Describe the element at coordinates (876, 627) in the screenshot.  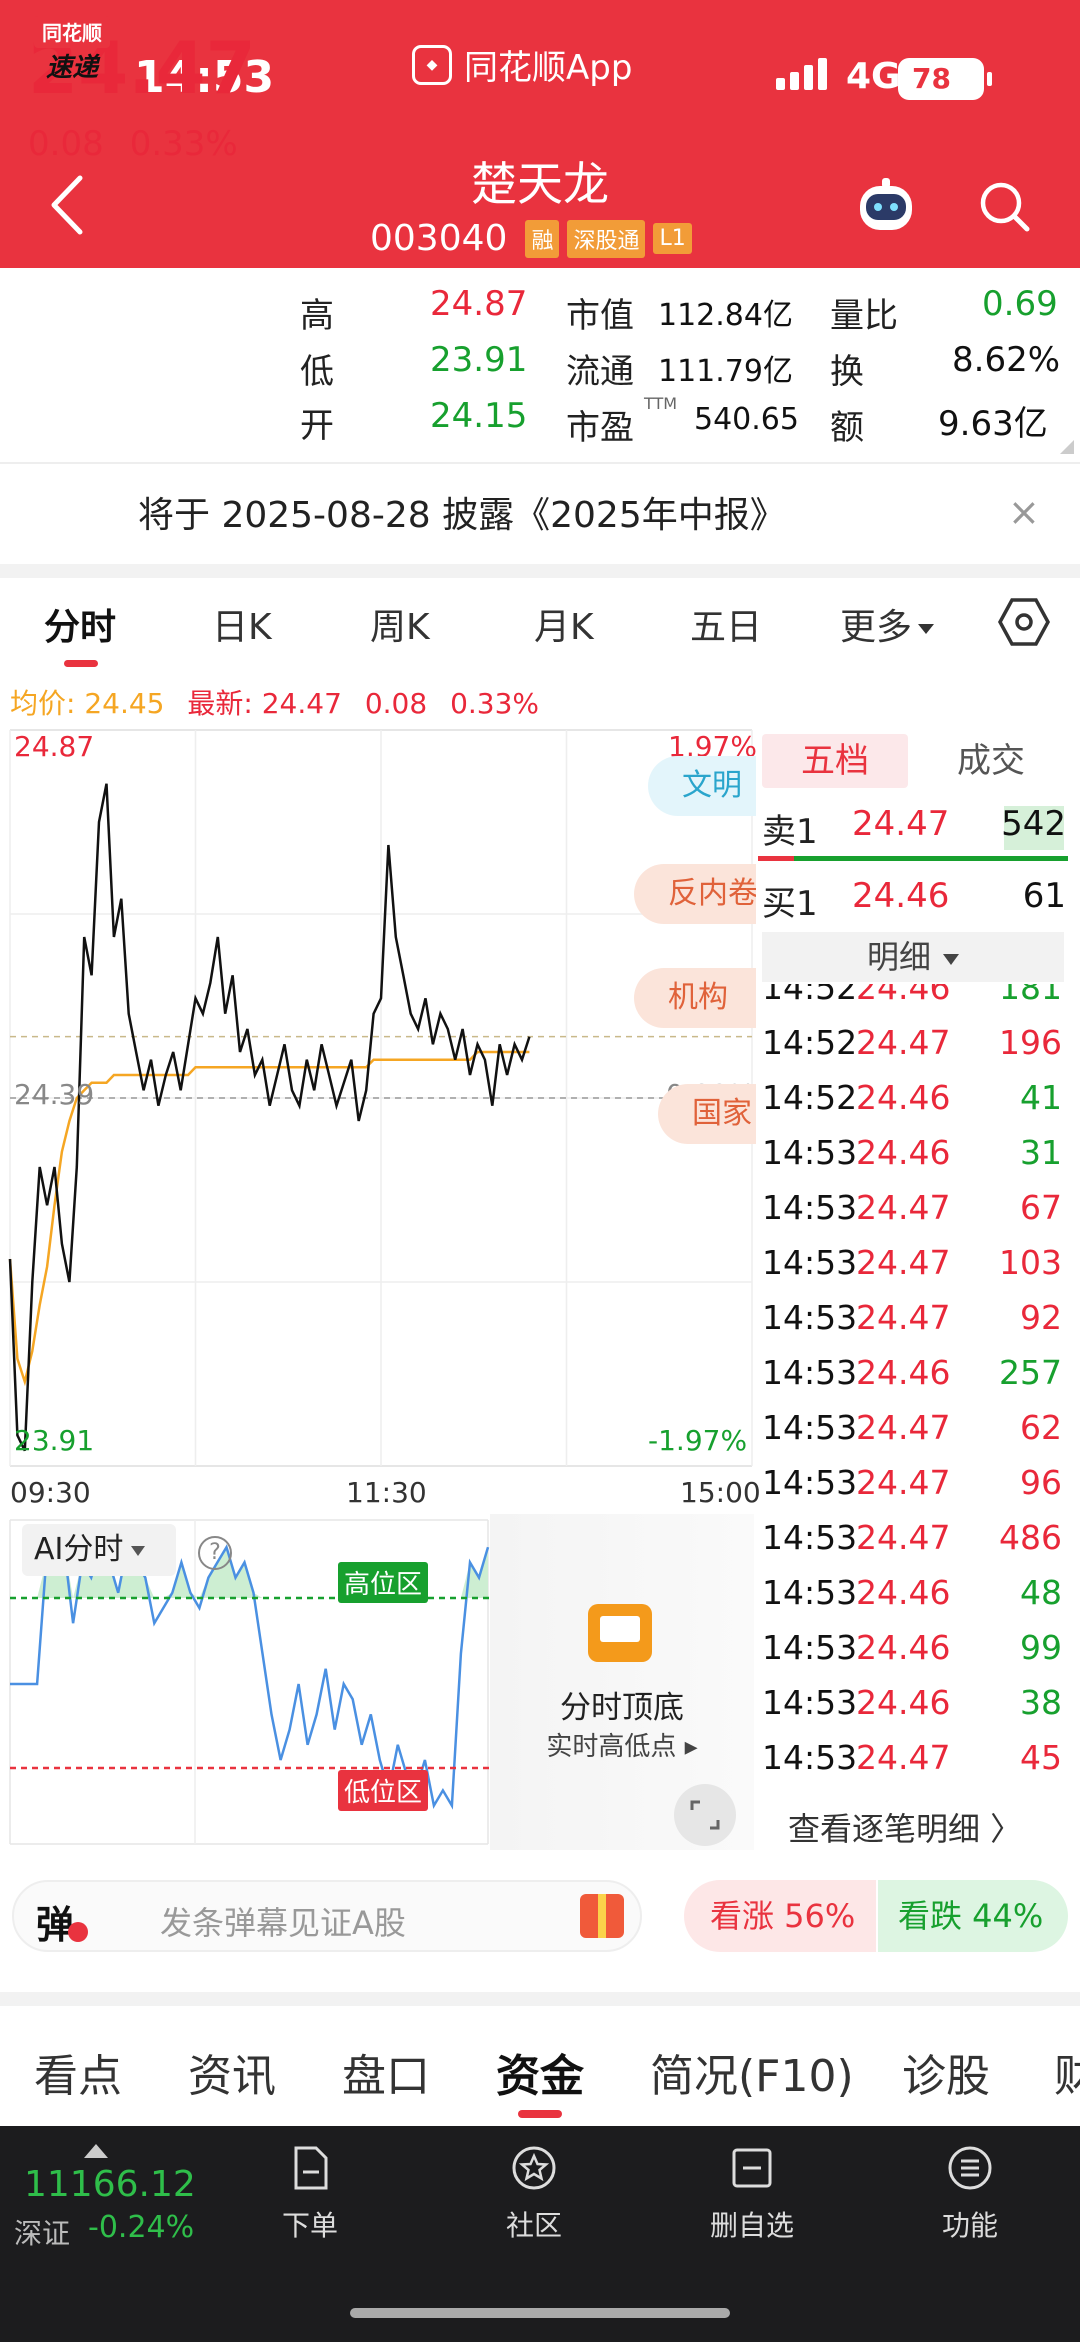
I see `tab-more-label: 更多` at that location.